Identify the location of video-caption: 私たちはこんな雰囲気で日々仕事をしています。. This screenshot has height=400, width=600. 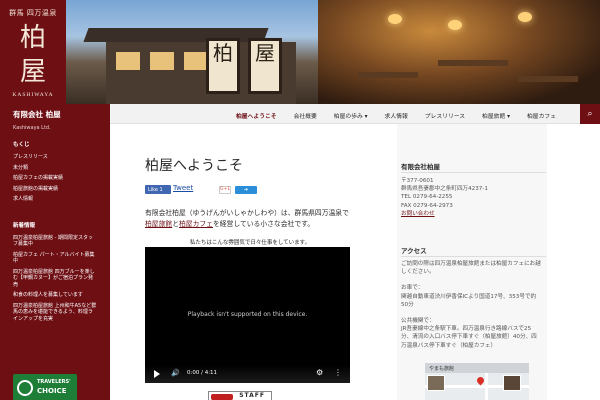
(250, 243).